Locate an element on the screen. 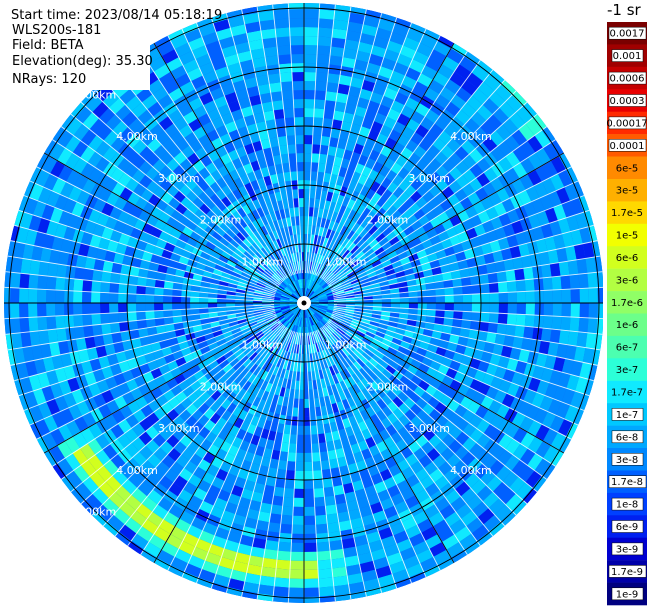  colorbar-label: 0.0003 is located at coordinates (627, 101).